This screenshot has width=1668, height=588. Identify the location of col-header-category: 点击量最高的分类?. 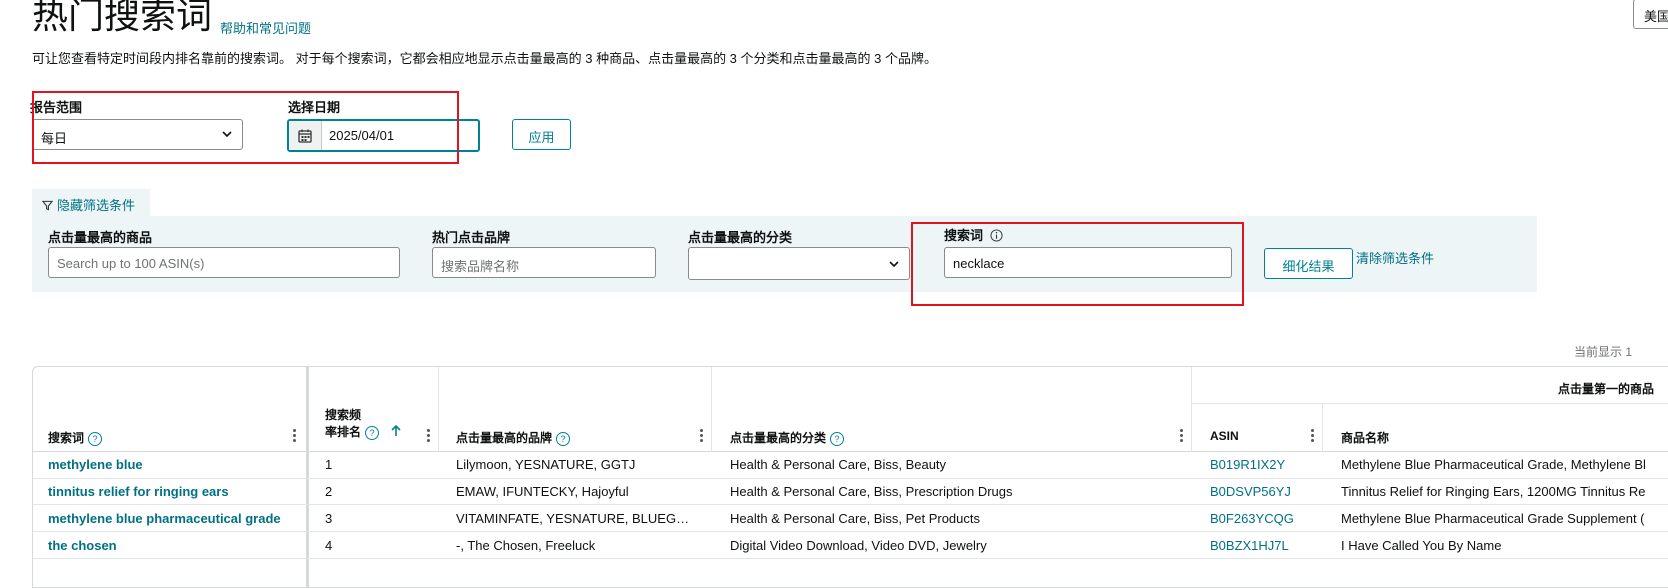
(787, 437).